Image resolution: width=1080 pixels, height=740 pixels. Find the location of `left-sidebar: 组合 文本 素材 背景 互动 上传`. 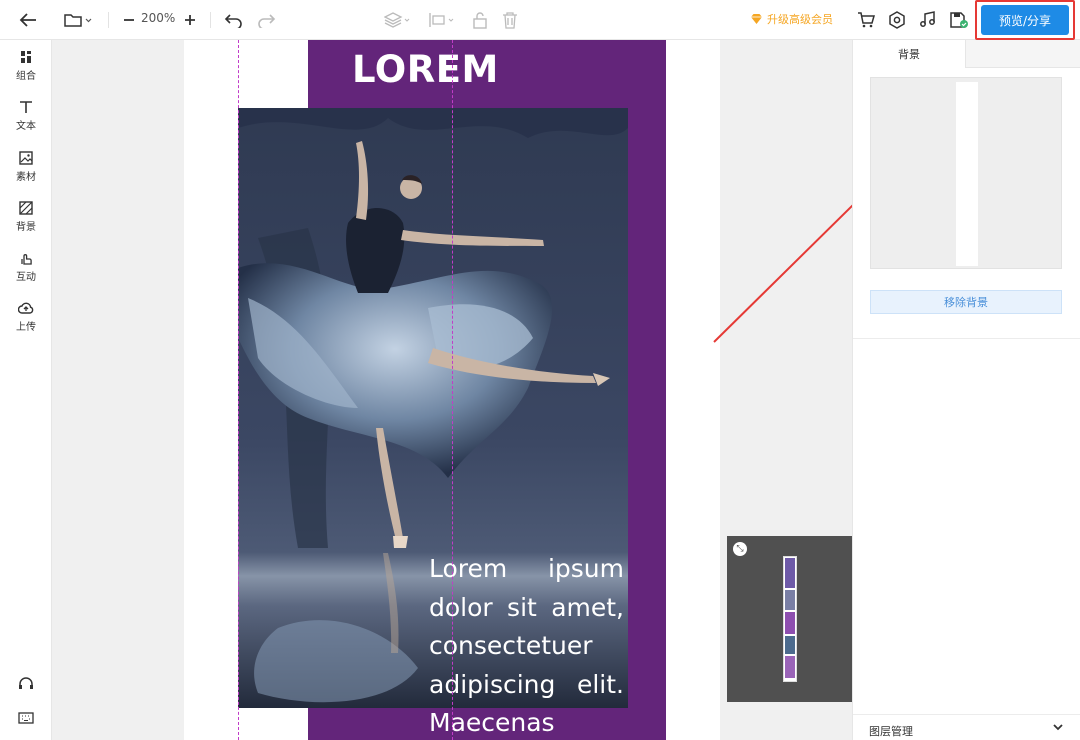

left-sidebar: 组合 文本 素材 背景 互动 上传 is located at coordinates (26, 390).